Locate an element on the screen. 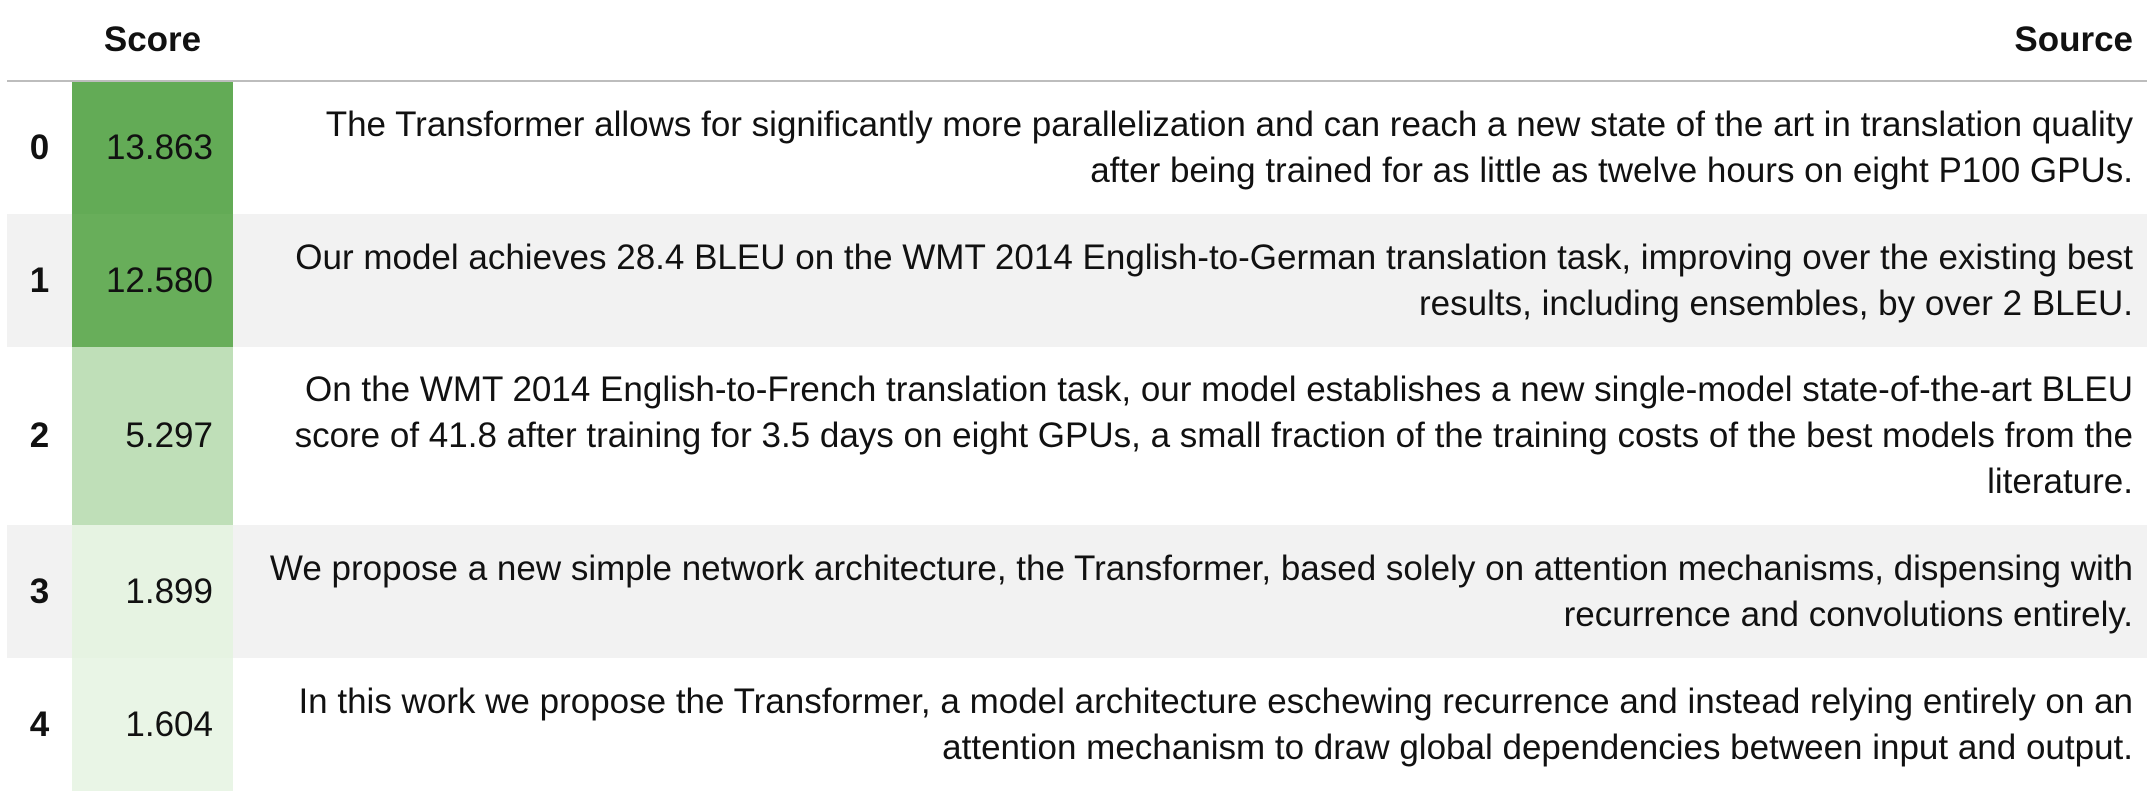  table-header: Score Source is located at coordinates (1077, 41).